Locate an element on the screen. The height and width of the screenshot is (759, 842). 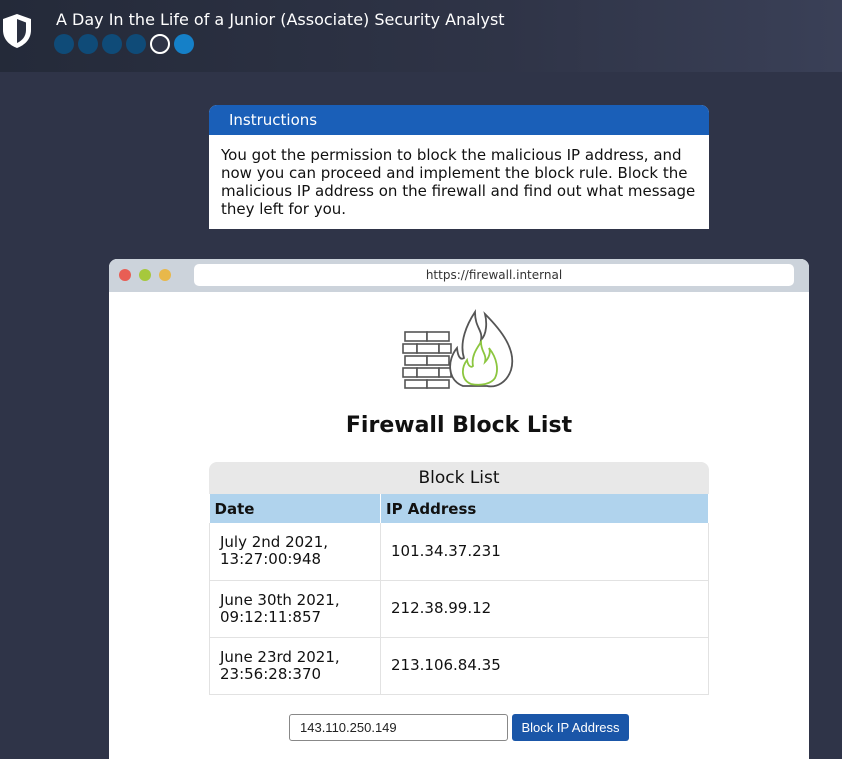
block-ip-form: Block IP Address is located at coordinates (459, 727).